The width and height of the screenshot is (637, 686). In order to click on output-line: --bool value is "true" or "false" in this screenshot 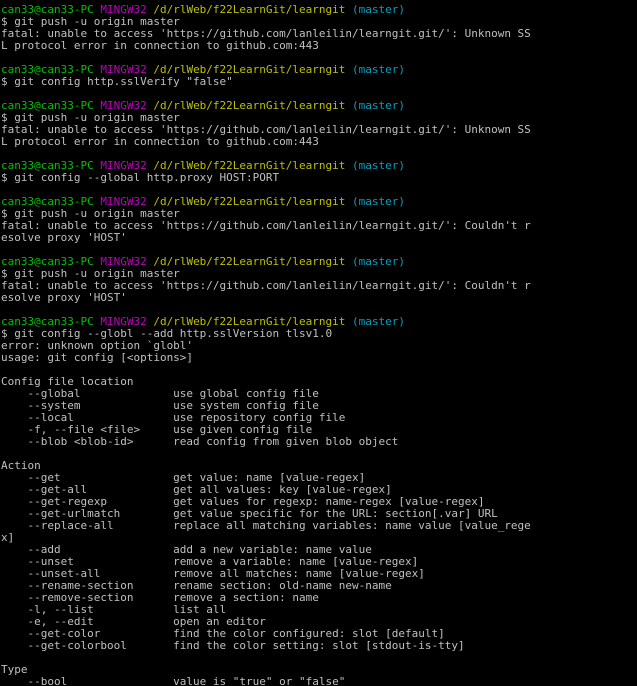, I will do `click(173, 680)`.